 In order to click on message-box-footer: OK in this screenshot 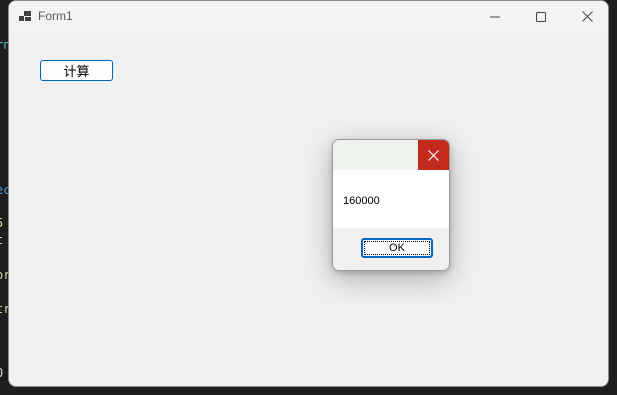, I will do `click(391, 249)`.